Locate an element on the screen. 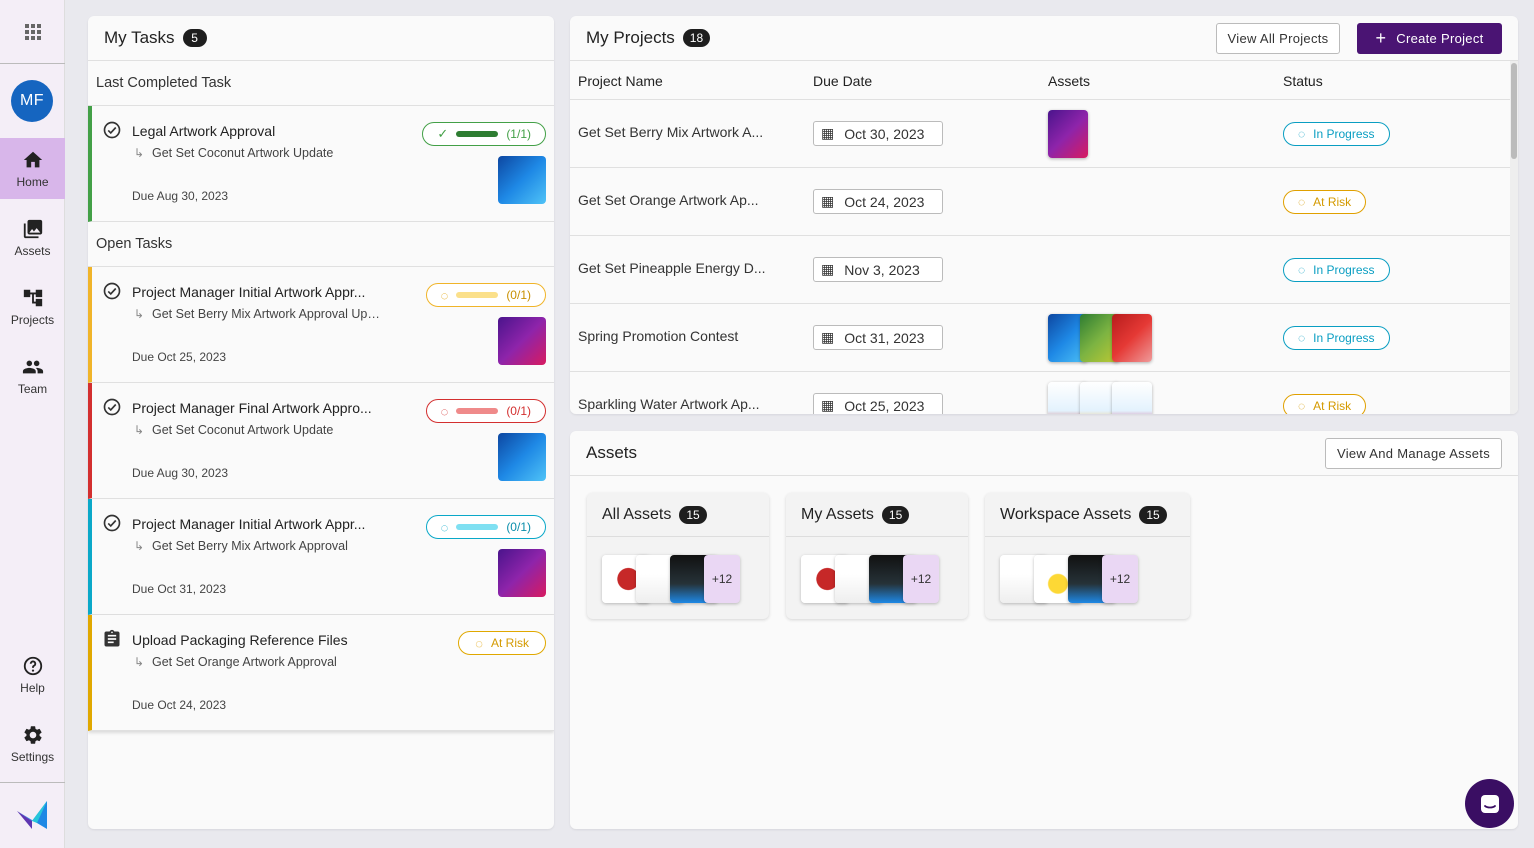 This screenshot has height=848, width=1534. task-progress-pill: ◌ (0/1) is located at coordinates (485, 295).